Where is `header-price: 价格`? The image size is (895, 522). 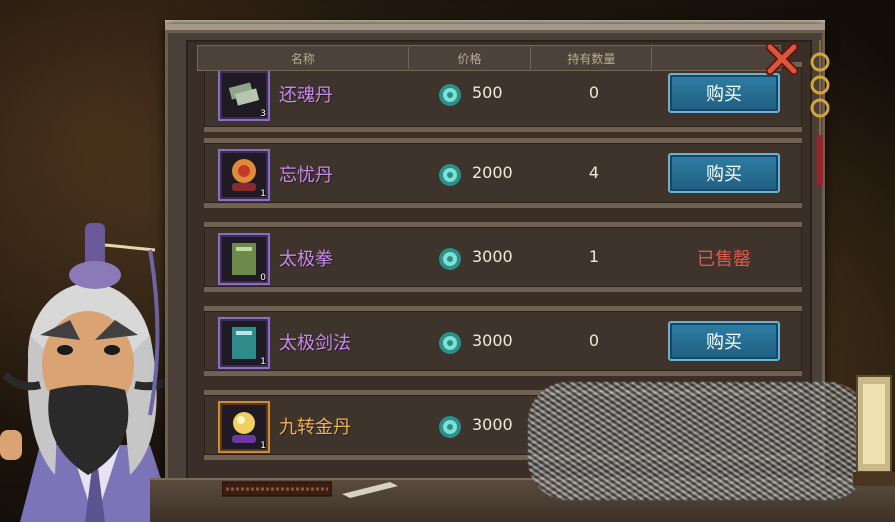 header-price: 价格 is located at coordinates (470, 58).